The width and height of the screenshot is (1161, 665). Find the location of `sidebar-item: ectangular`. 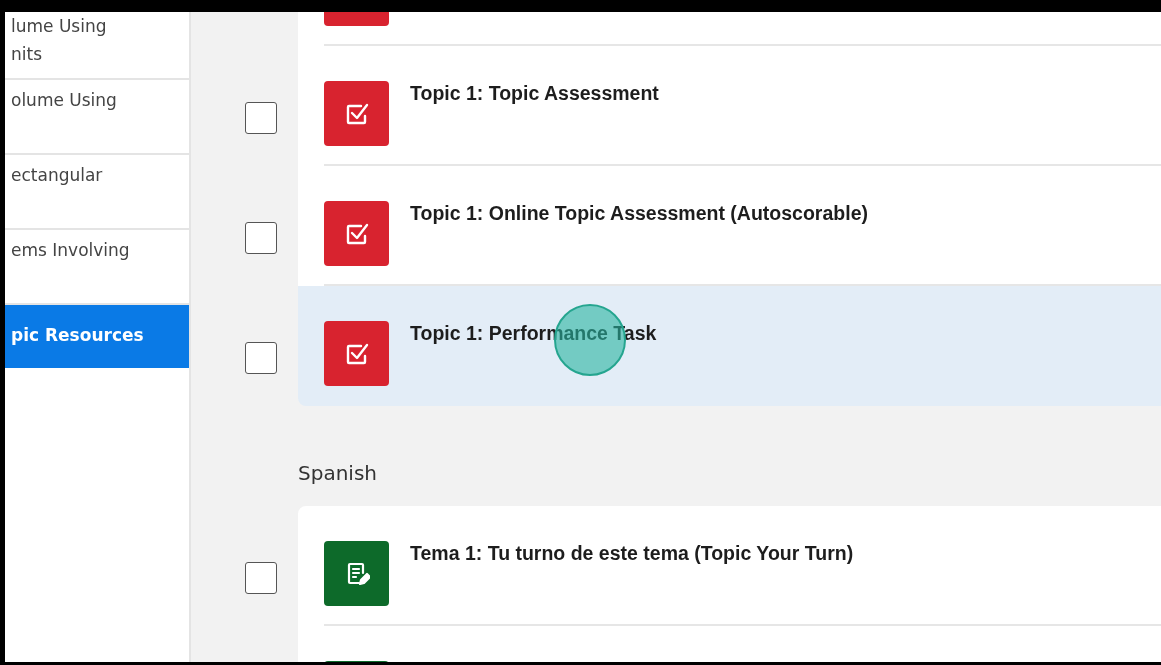

sidebar-item: ectangular is located at coordinates (97, 192).